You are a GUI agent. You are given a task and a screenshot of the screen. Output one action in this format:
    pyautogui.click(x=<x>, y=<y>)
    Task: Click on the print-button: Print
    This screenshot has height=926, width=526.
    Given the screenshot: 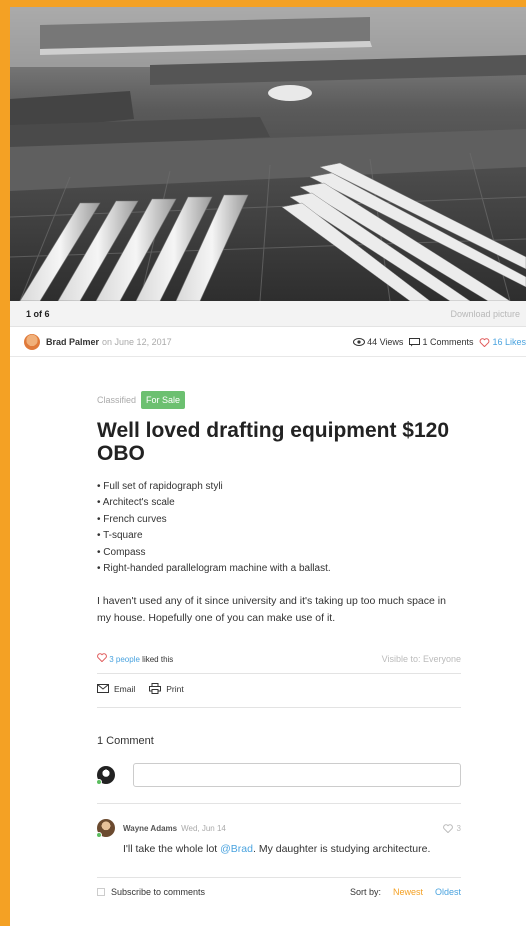 What is the action you would take?
    pyautogui.click(x=166, y=688)
    